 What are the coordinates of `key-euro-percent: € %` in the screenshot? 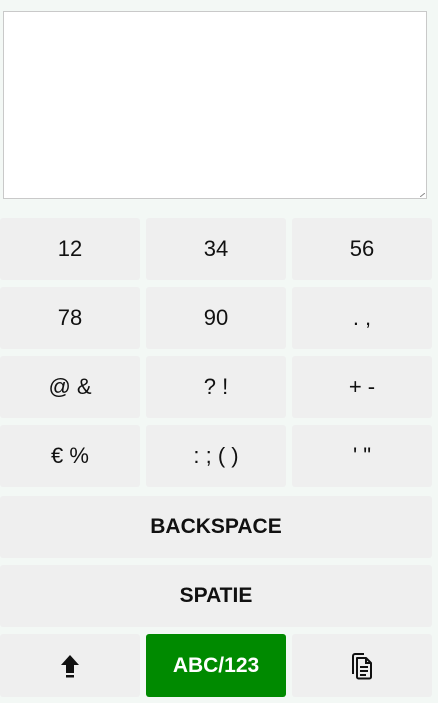 It's located at (70, 456).